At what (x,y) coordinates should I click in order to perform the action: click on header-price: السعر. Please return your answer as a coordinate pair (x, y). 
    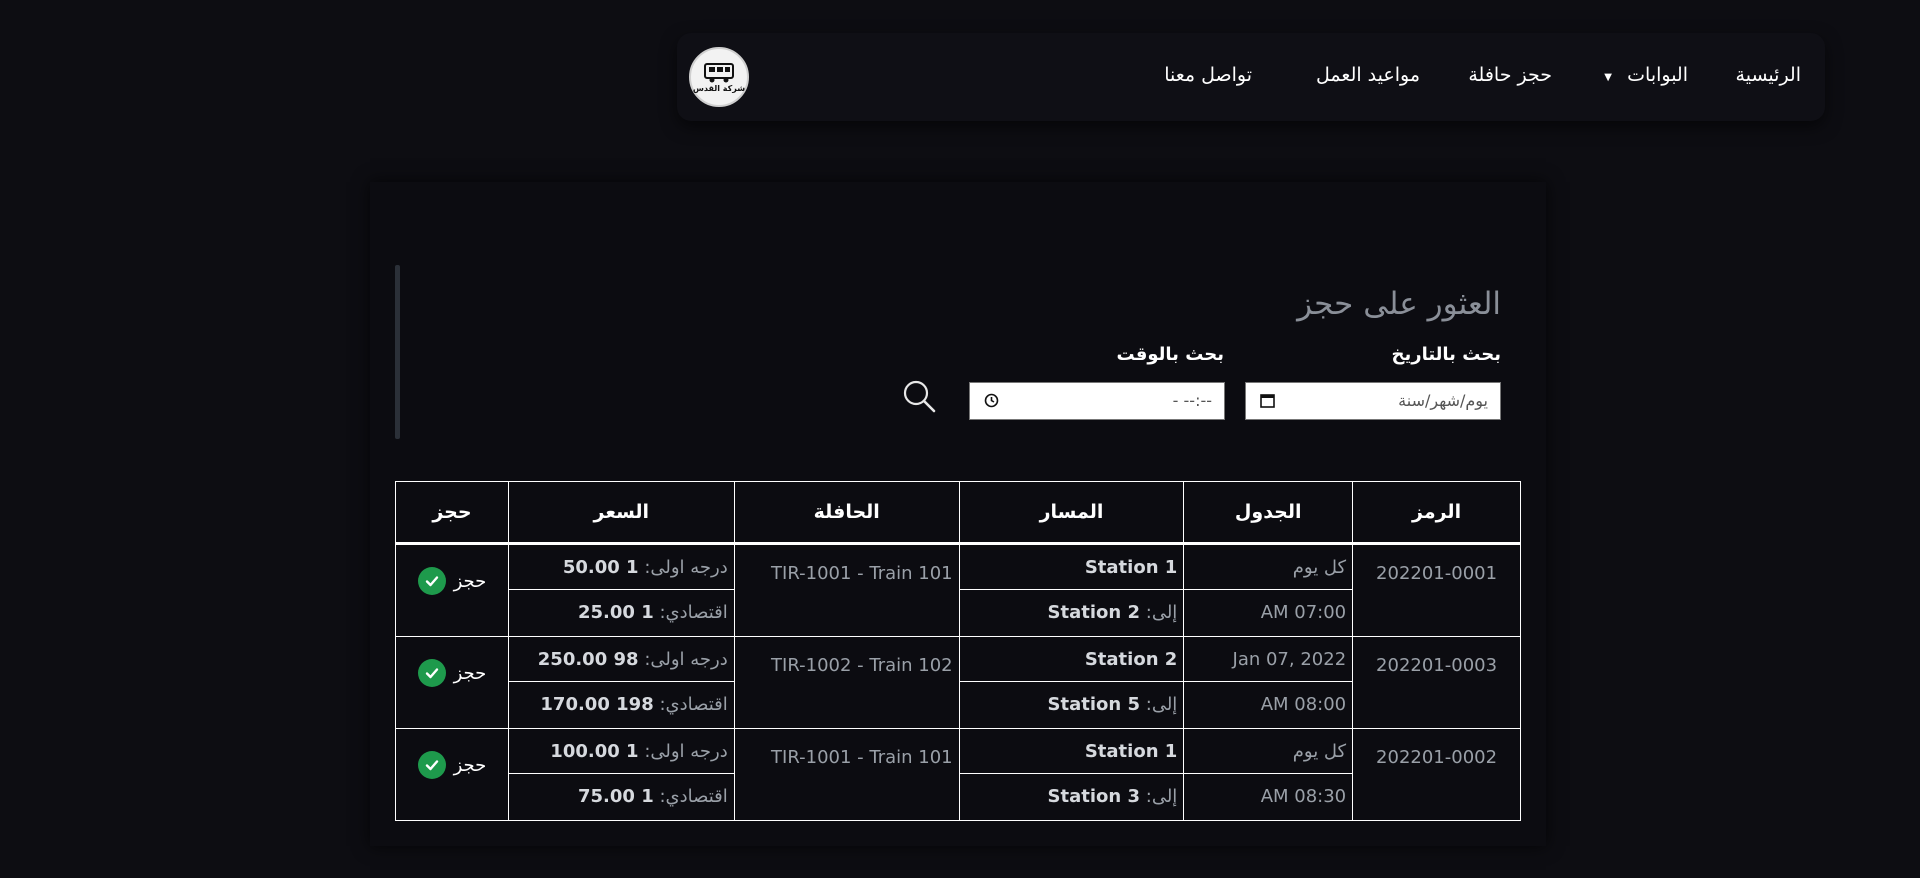
    Looking at the image, I should click on (621, 513).